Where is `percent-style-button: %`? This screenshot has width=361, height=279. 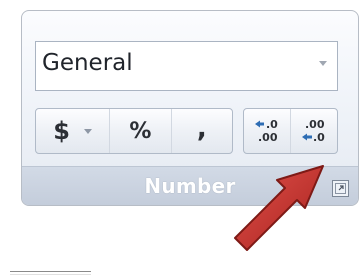
percent-style-button: % is located at coordinates (141, 131).